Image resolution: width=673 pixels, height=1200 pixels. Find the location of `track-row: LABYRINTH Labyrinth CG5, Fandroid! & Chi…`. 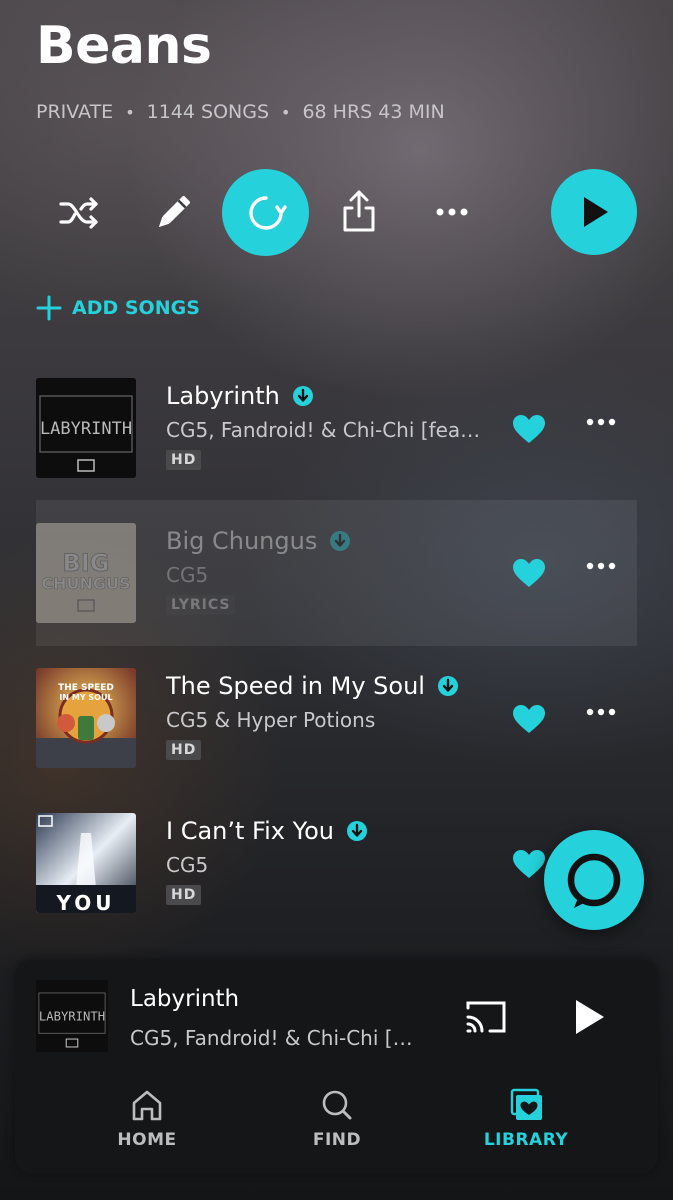

track-row: LABYRINTH Labyrinth CG5, Fandroid! & Chi… is located at coordinates (336, 439).